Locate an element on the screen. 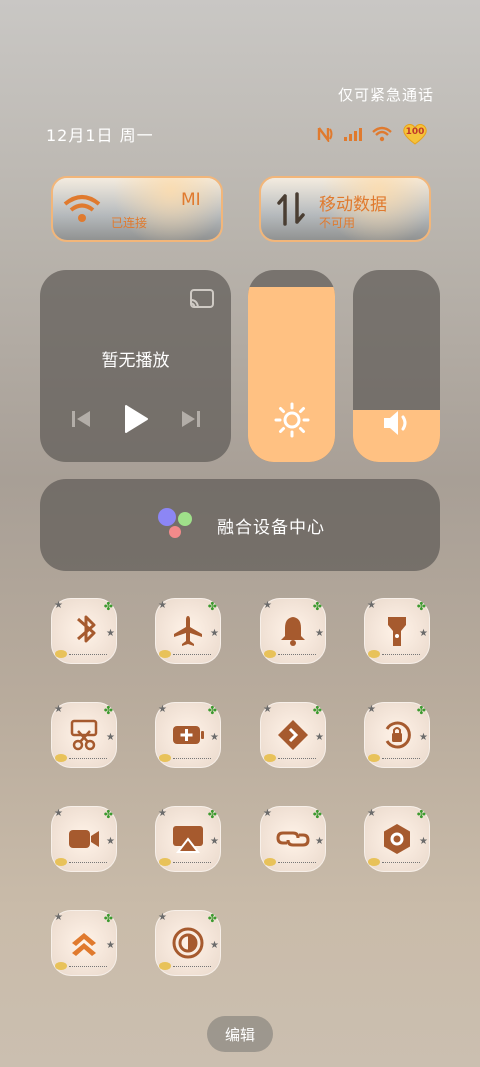  next-icon is located at coordinates (191, 421).